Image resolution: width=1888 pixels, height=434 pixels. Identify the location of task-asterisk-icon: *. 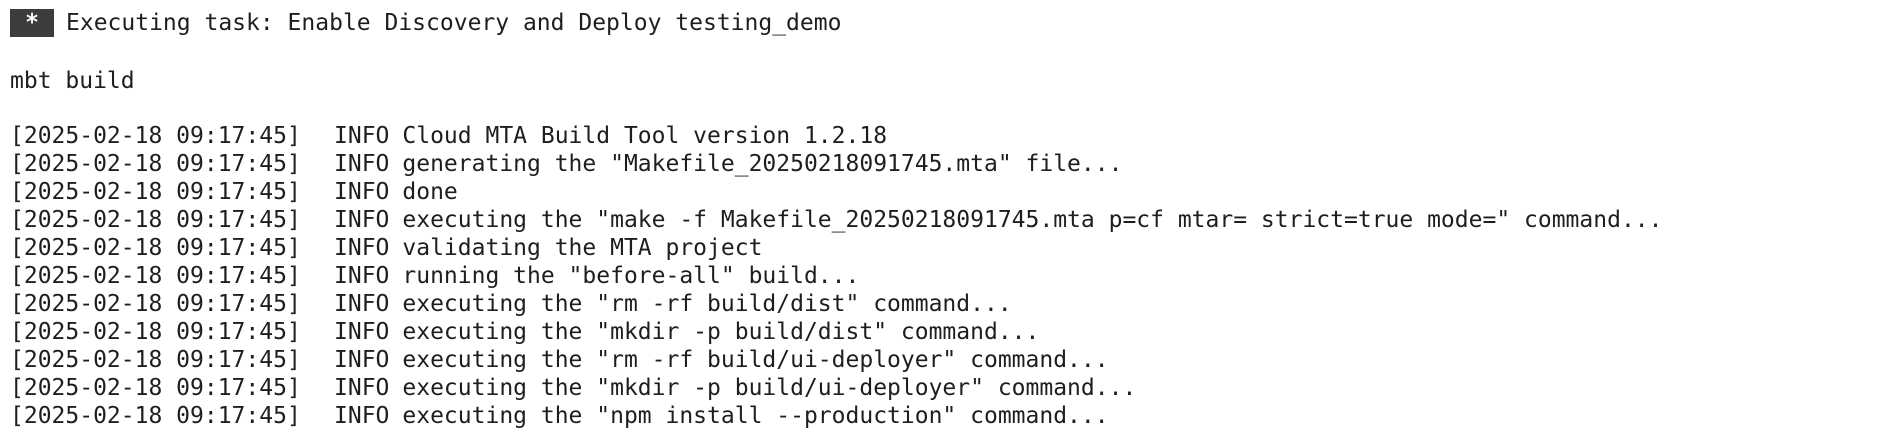
(32, 23).